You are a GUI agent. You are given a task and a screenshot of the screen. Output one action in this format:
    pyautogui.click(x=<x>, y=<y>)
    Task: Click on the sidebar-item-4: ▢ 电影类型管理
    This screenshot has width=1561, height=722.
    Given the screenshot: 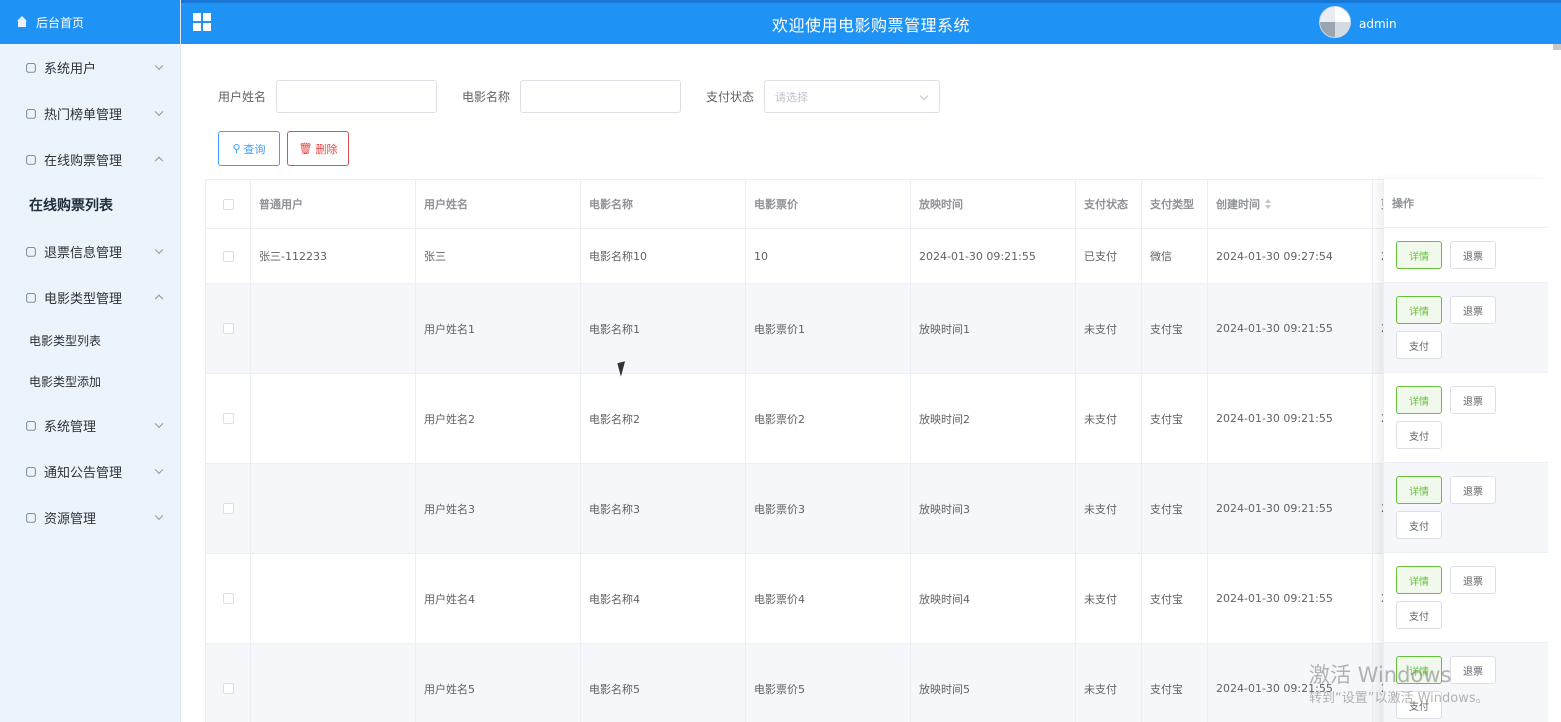 What is the action you would take?
    pyautogui.click(x=90, y=297)
    